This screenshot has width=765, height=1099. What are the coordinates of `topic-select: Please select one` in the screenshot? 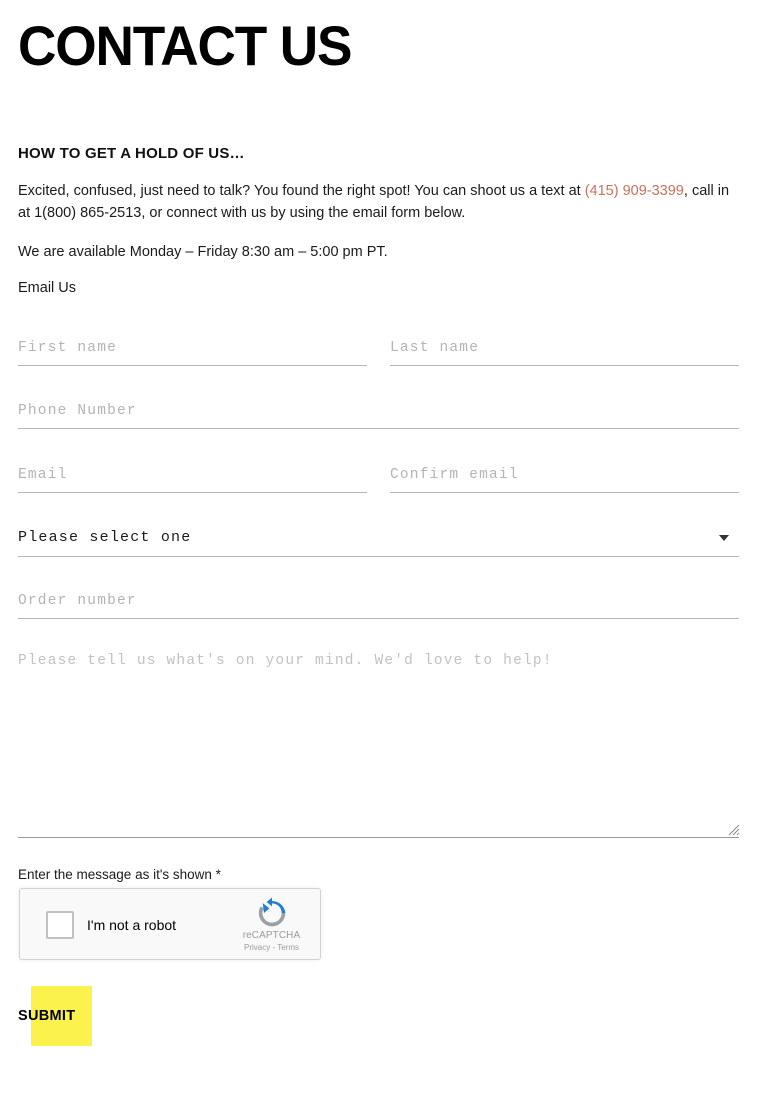 It's located at (378, 541).